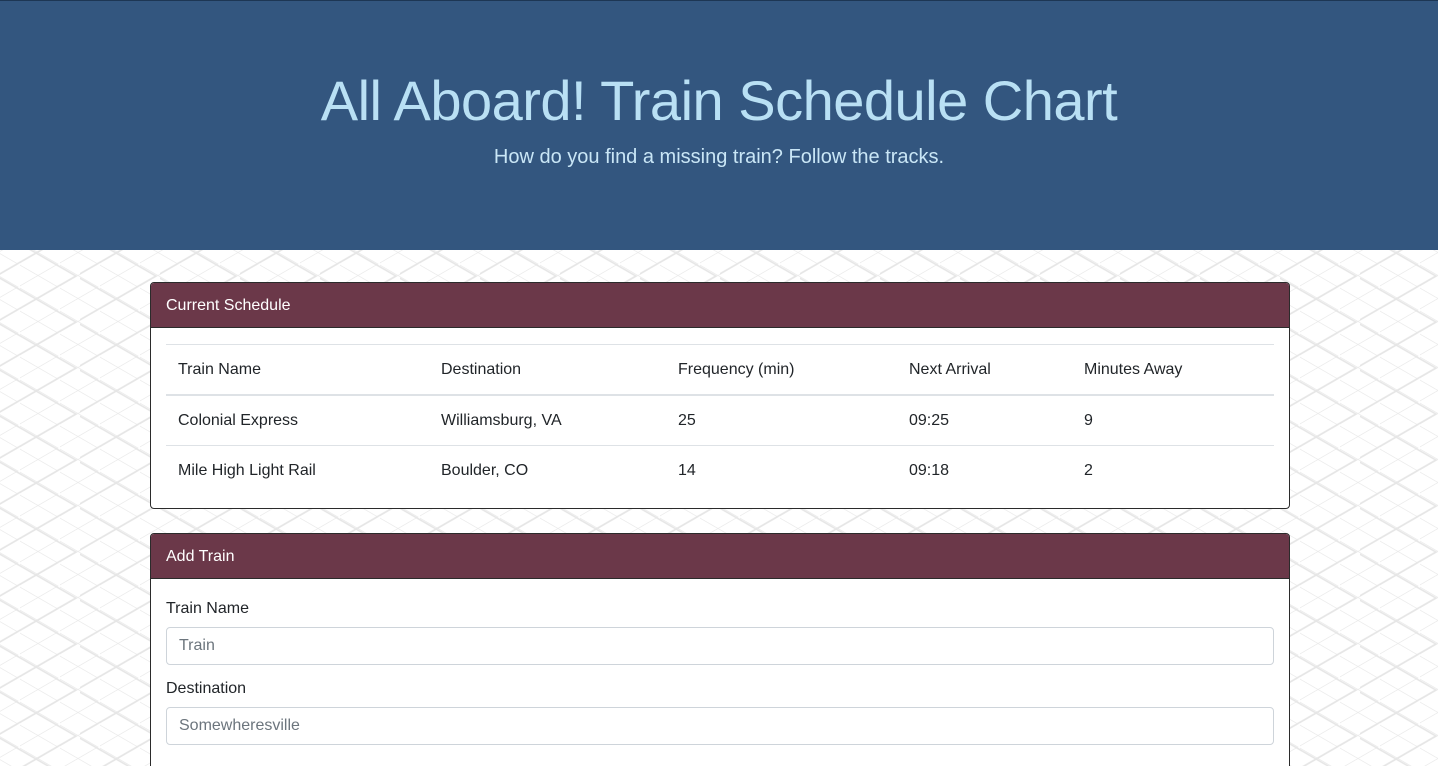  Describe the element at coordinates (1173, 470) in the screenshot. I see `cell-minutes-away: 2` at that location.